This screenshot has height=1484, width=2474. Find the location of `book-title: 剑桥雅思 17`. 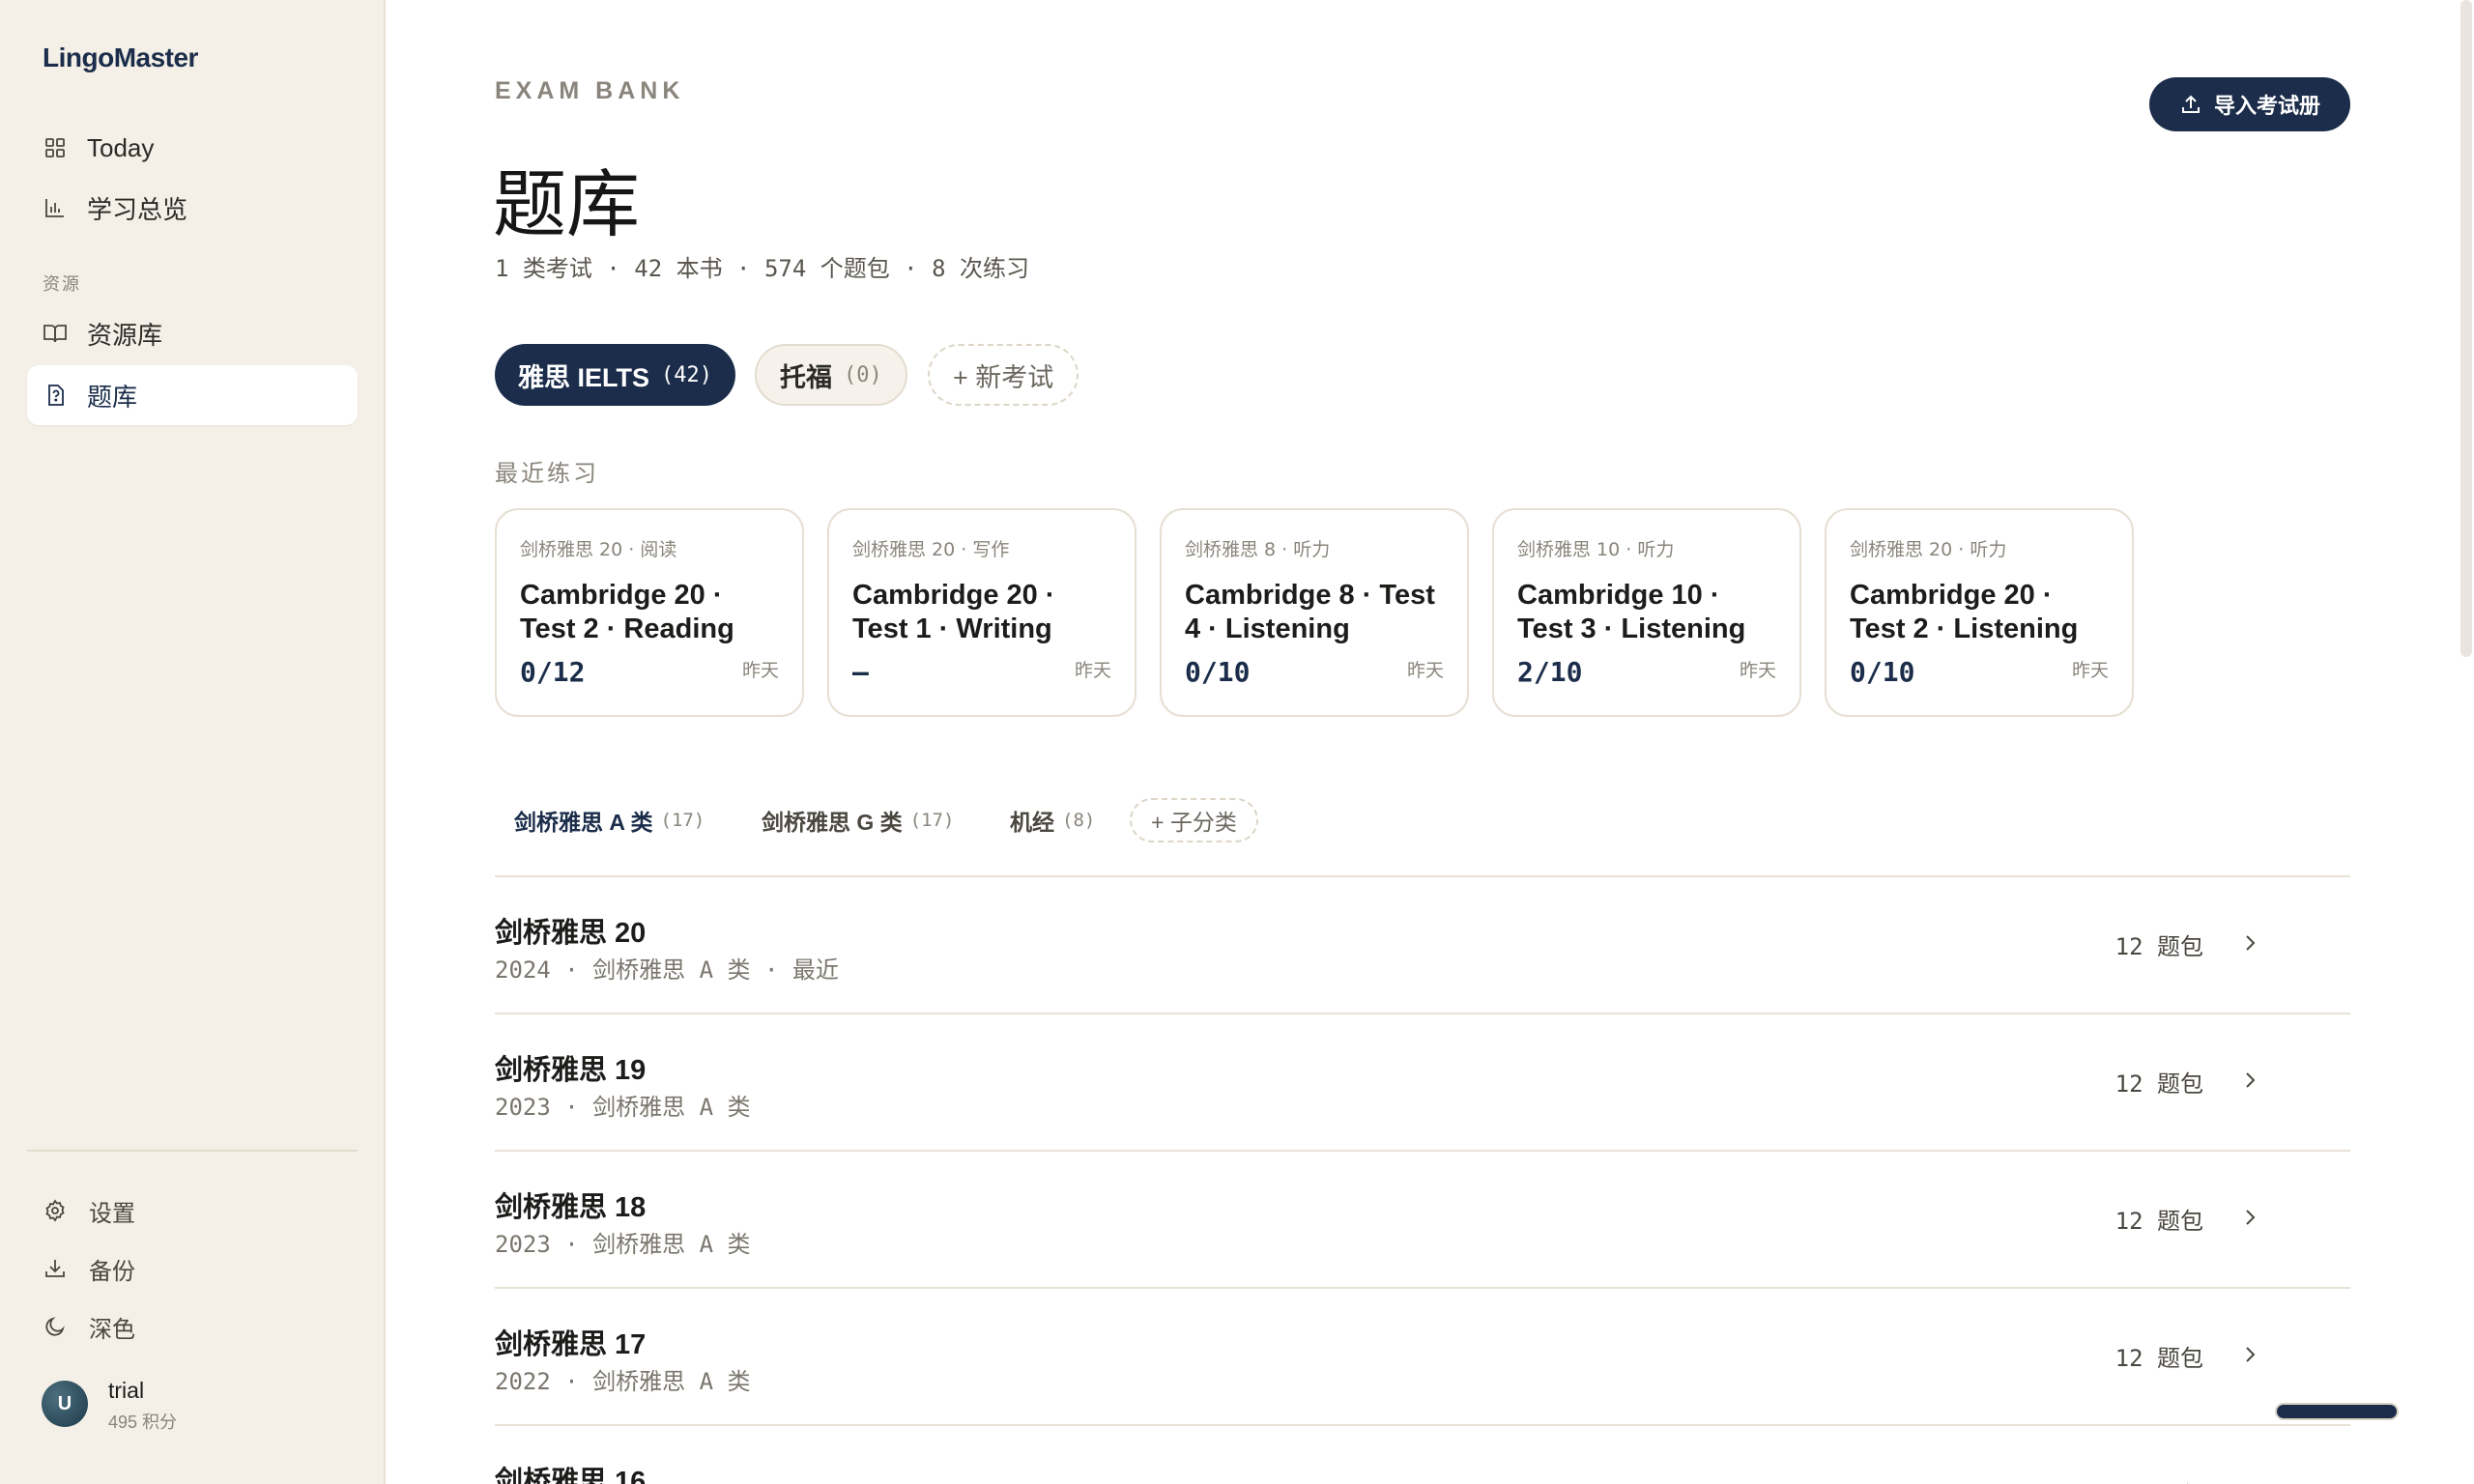

book-title: 剑桥雅思 17 is located at coordinates (571, 1344).